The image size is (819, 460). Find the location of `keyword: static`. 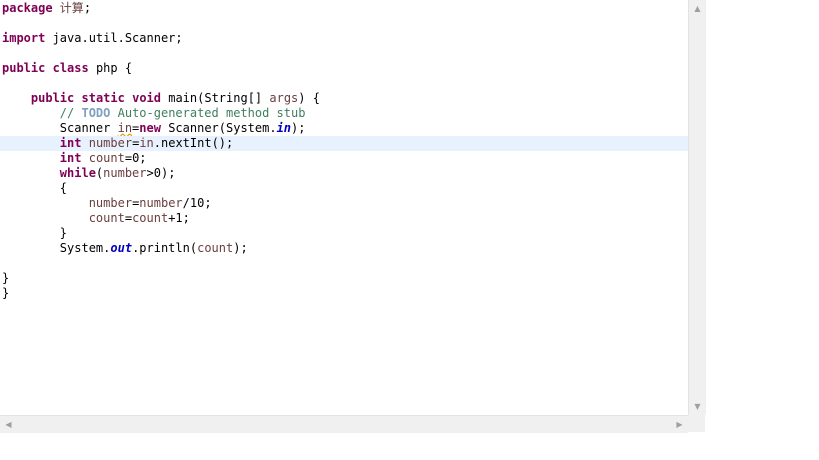

keyword: static is located at coordinates (103, 98).